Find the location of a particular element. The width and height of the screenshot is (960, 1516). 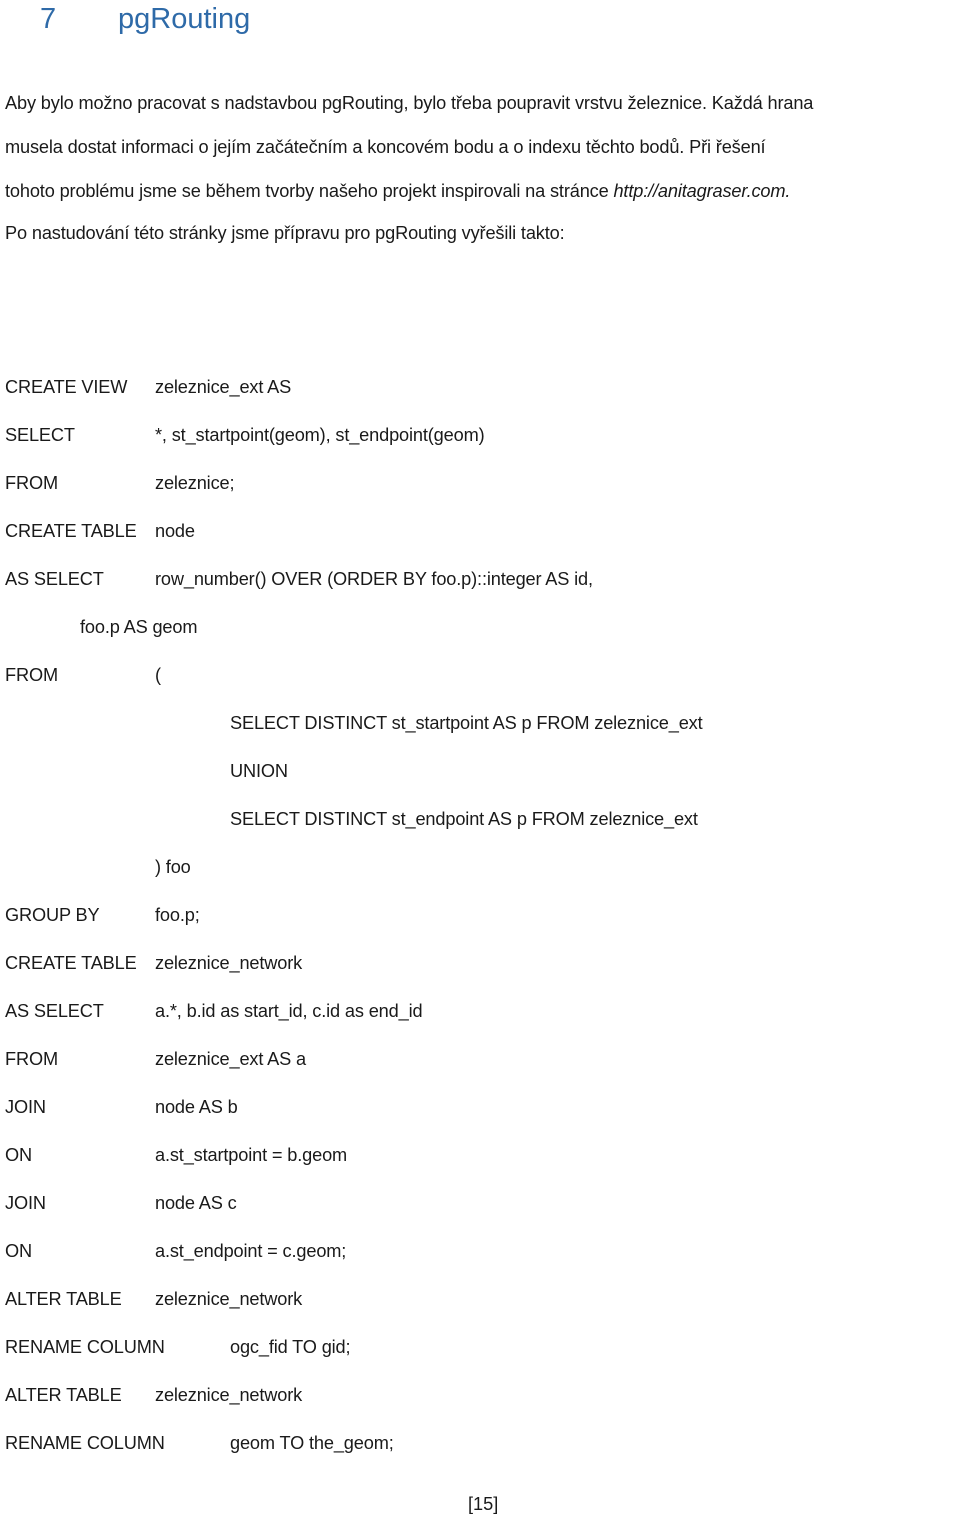

sql-argument: node is located at coordinates (175, 531).